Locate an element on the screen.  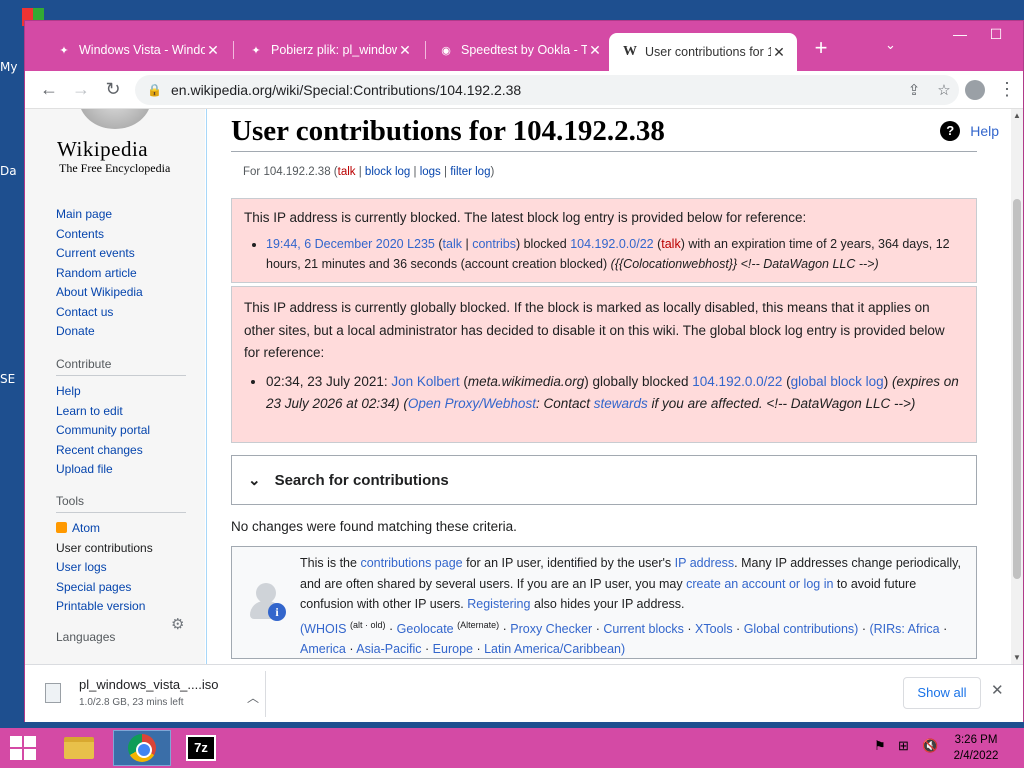
sidebar-item-random-article: Random article is located at coordinates (121, 274).